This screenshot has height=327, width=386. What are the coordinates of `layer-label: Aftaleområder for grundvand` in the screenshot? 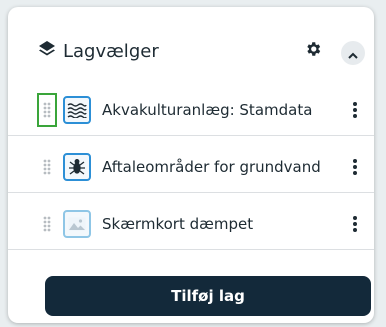 It's located at (211, 167).